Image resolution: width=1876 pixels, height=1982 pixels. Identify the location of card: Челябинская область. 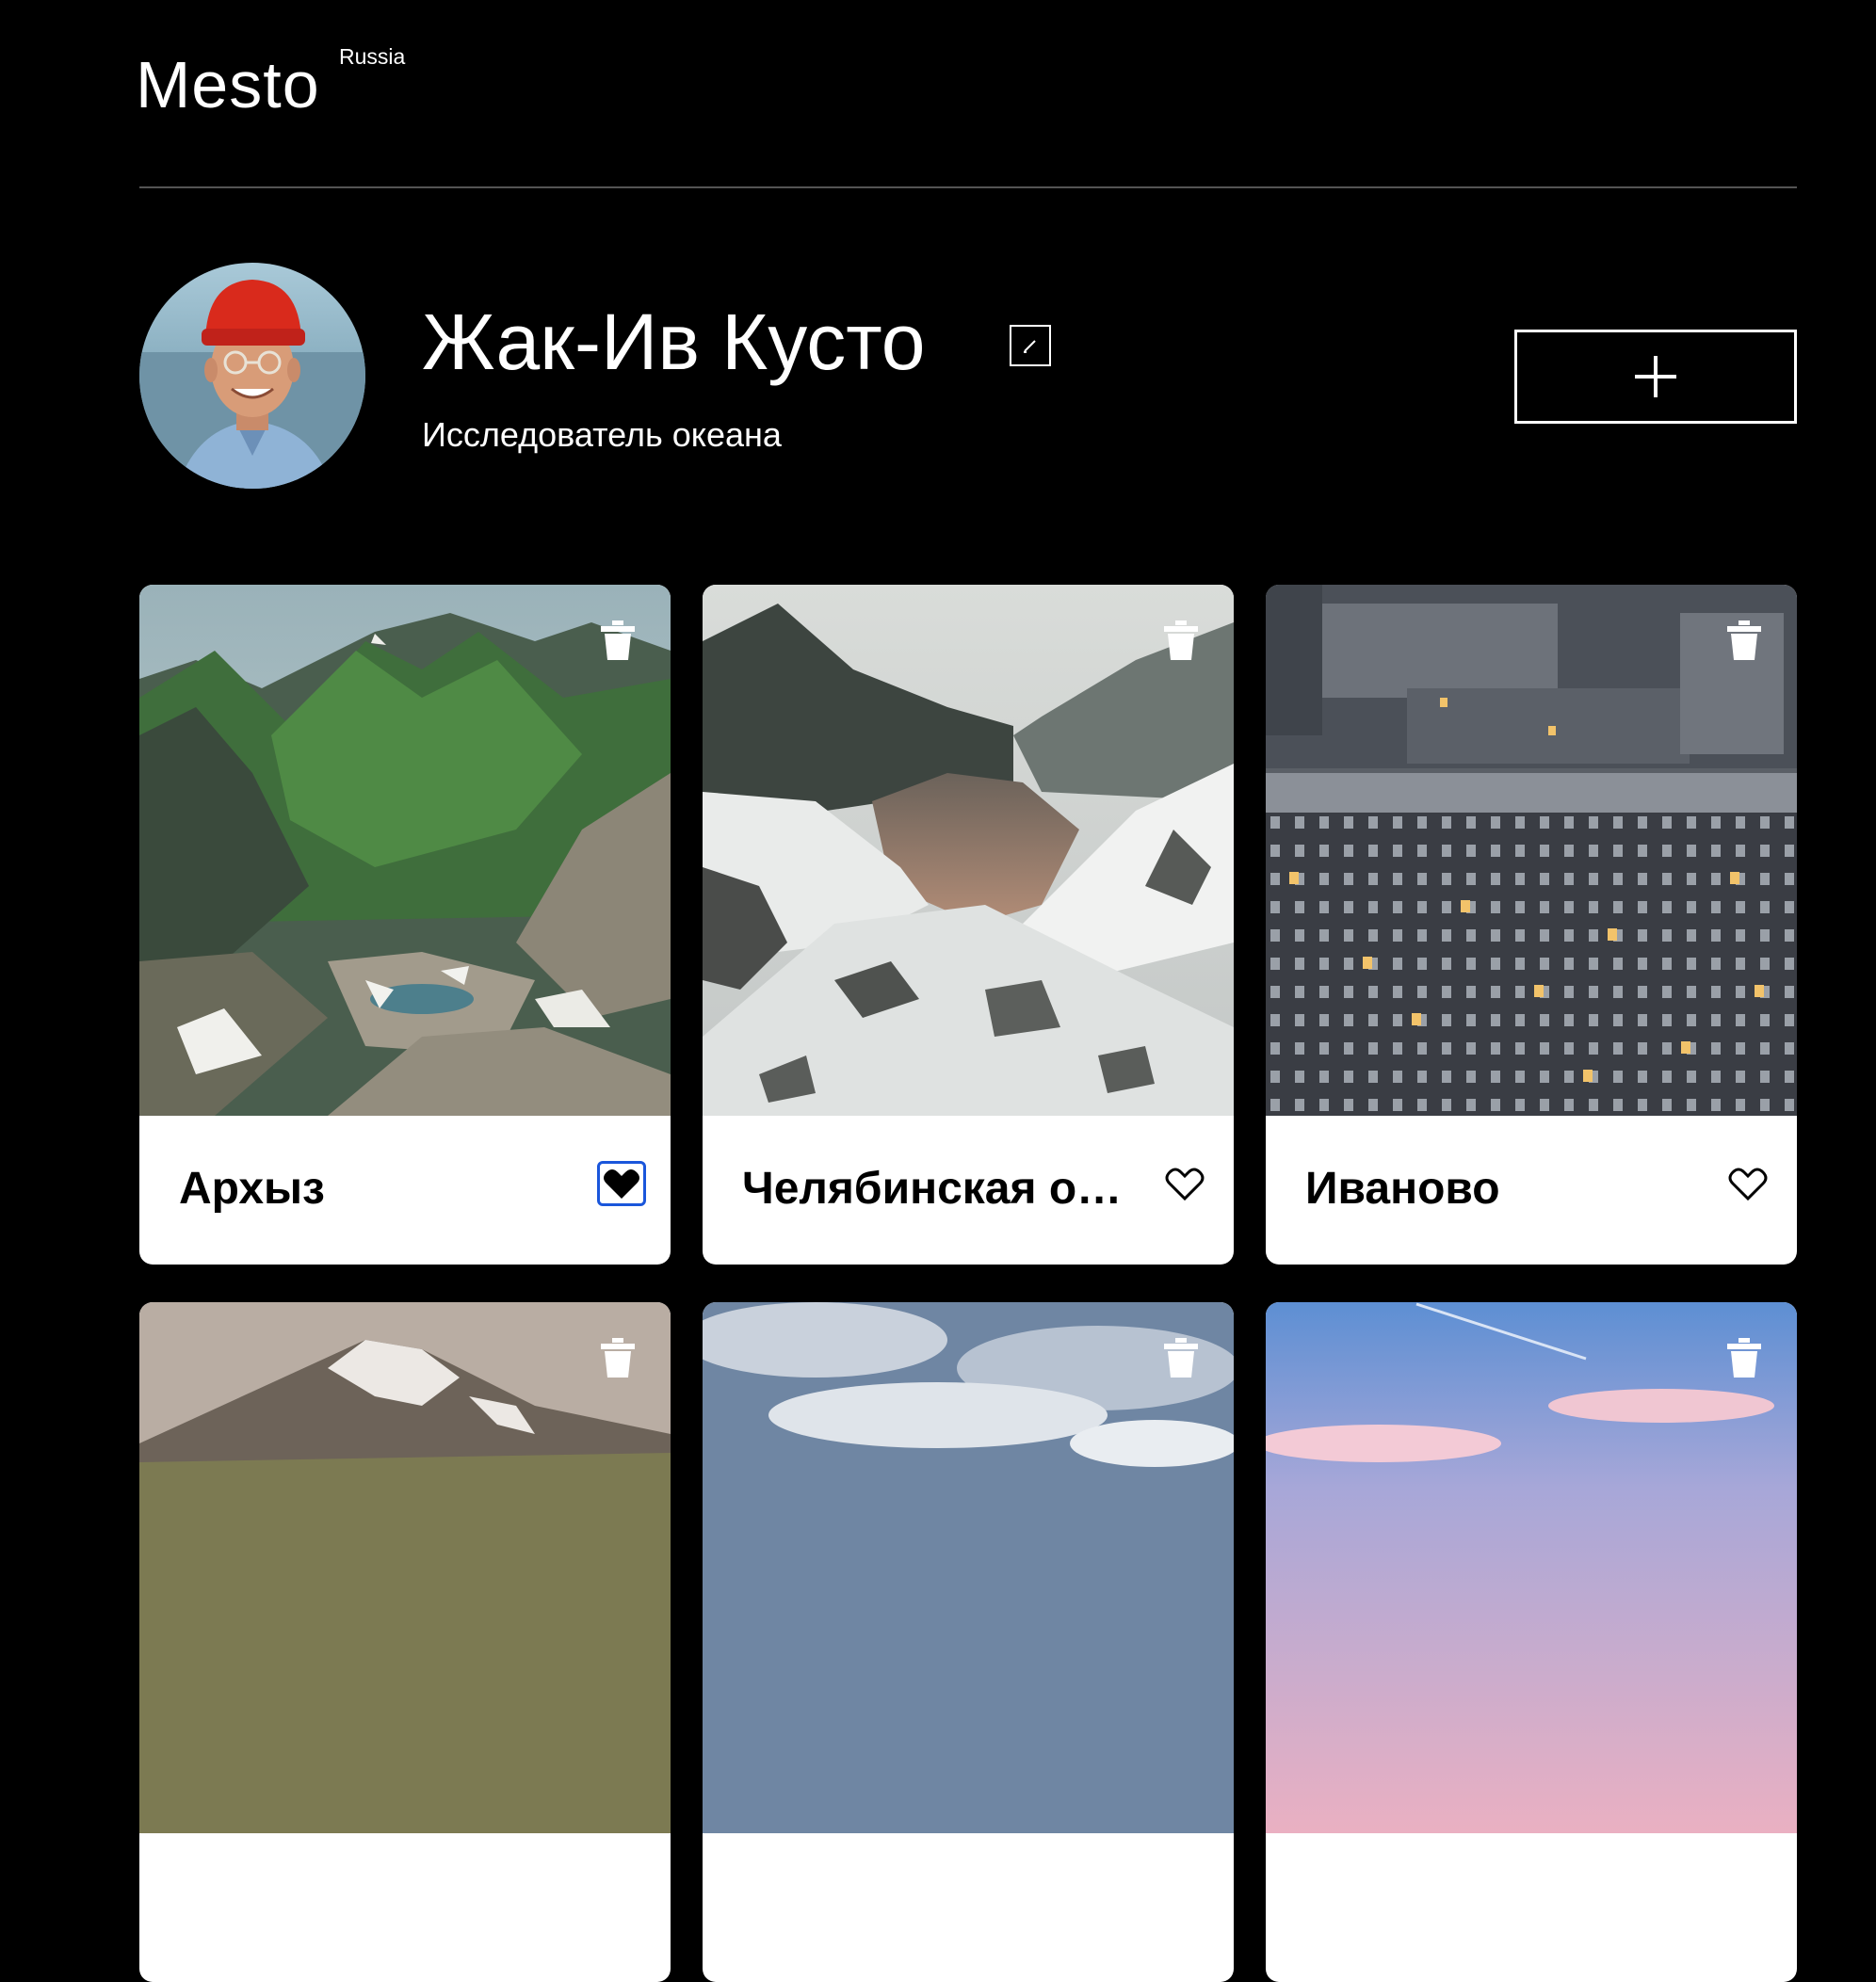
(968, 925).